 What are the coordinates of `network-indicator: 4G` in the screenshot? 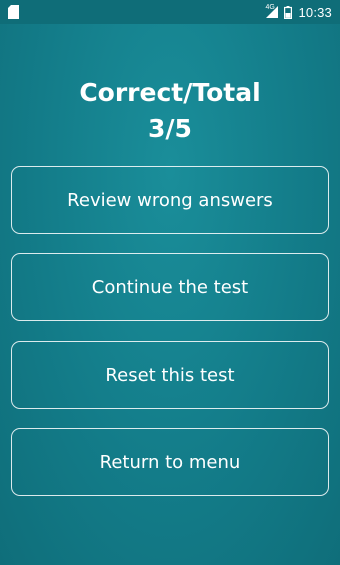 It's located at (272, 11).